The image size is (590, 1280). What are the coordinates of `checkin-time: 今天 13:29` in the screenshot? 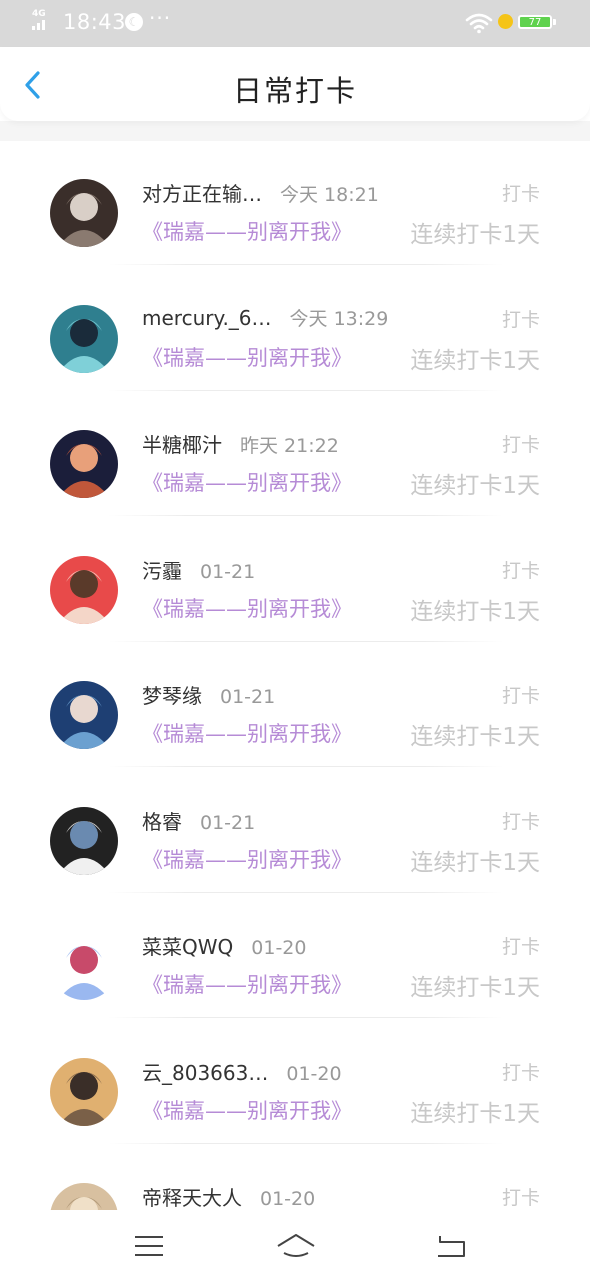 It's located at (339, 318).